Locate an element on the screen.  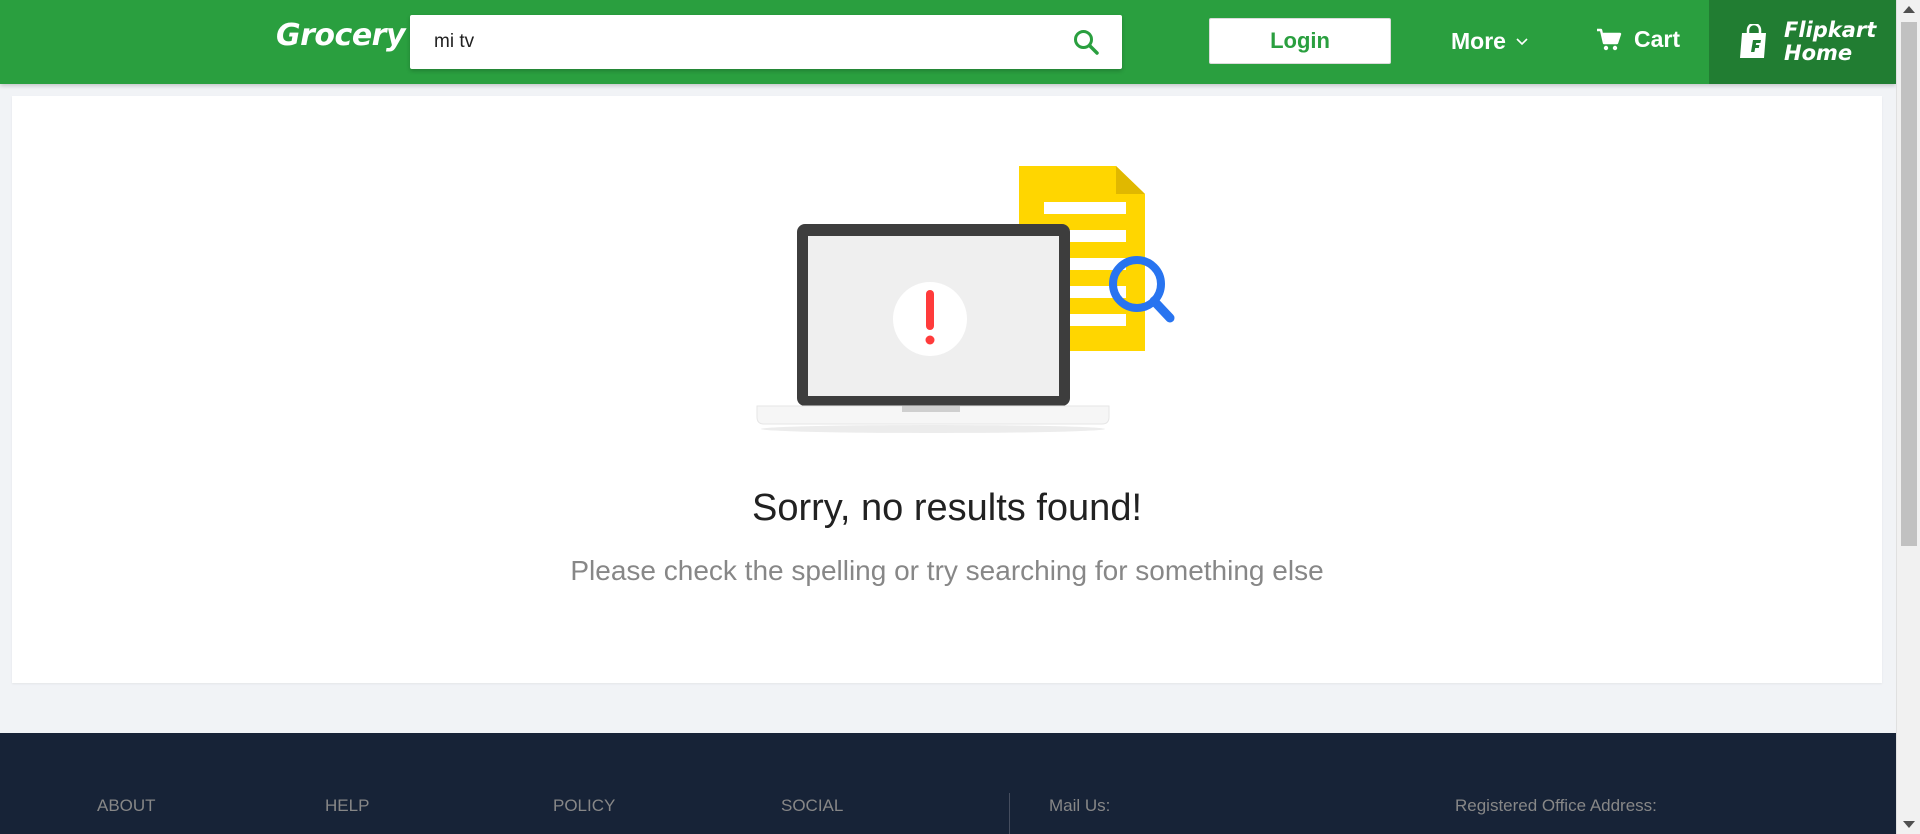
flipkart-home-link: Flipkart Home is located at coordinates (1802, 42).